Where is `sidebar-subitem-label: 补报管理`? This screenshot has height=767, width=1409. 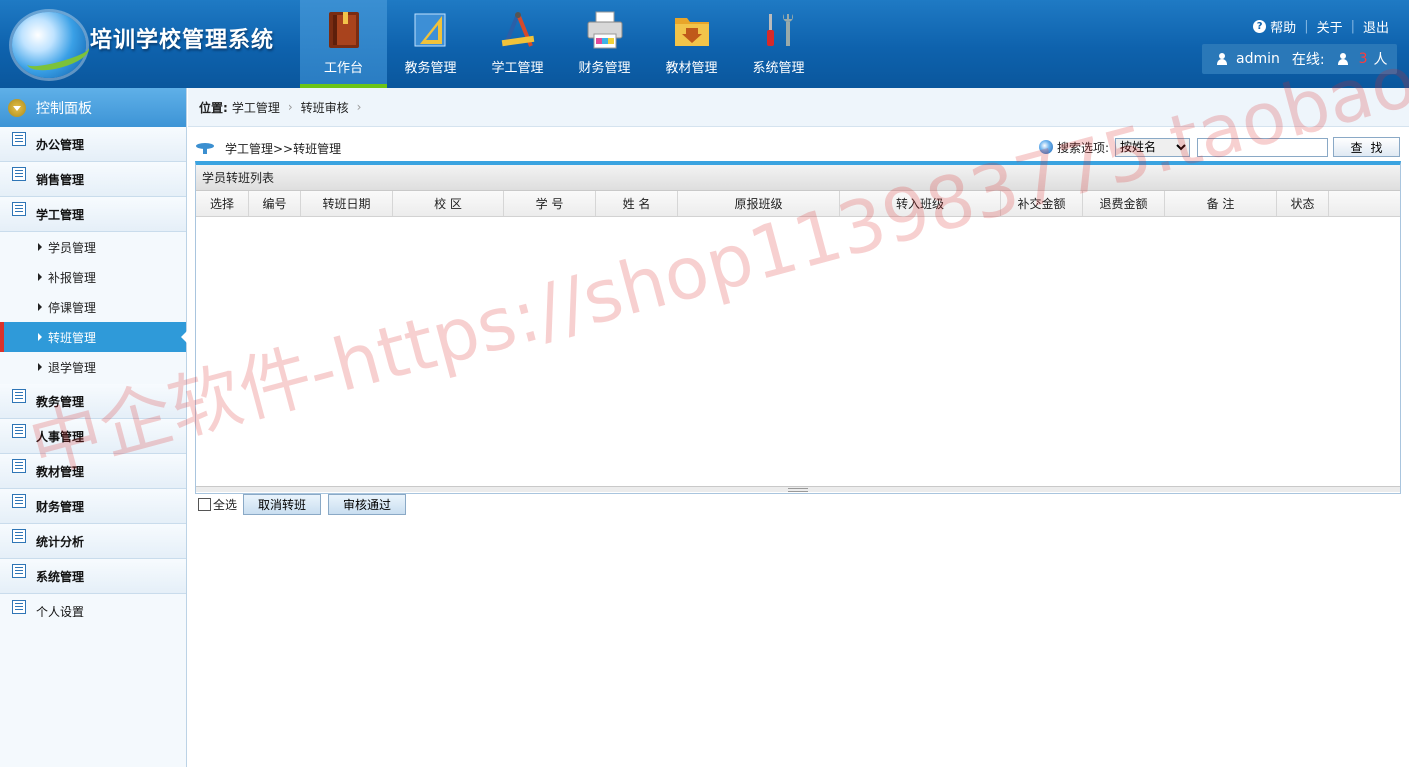
sidebar-subitem-label: 补报管理 is located at coordinates (72, 277).